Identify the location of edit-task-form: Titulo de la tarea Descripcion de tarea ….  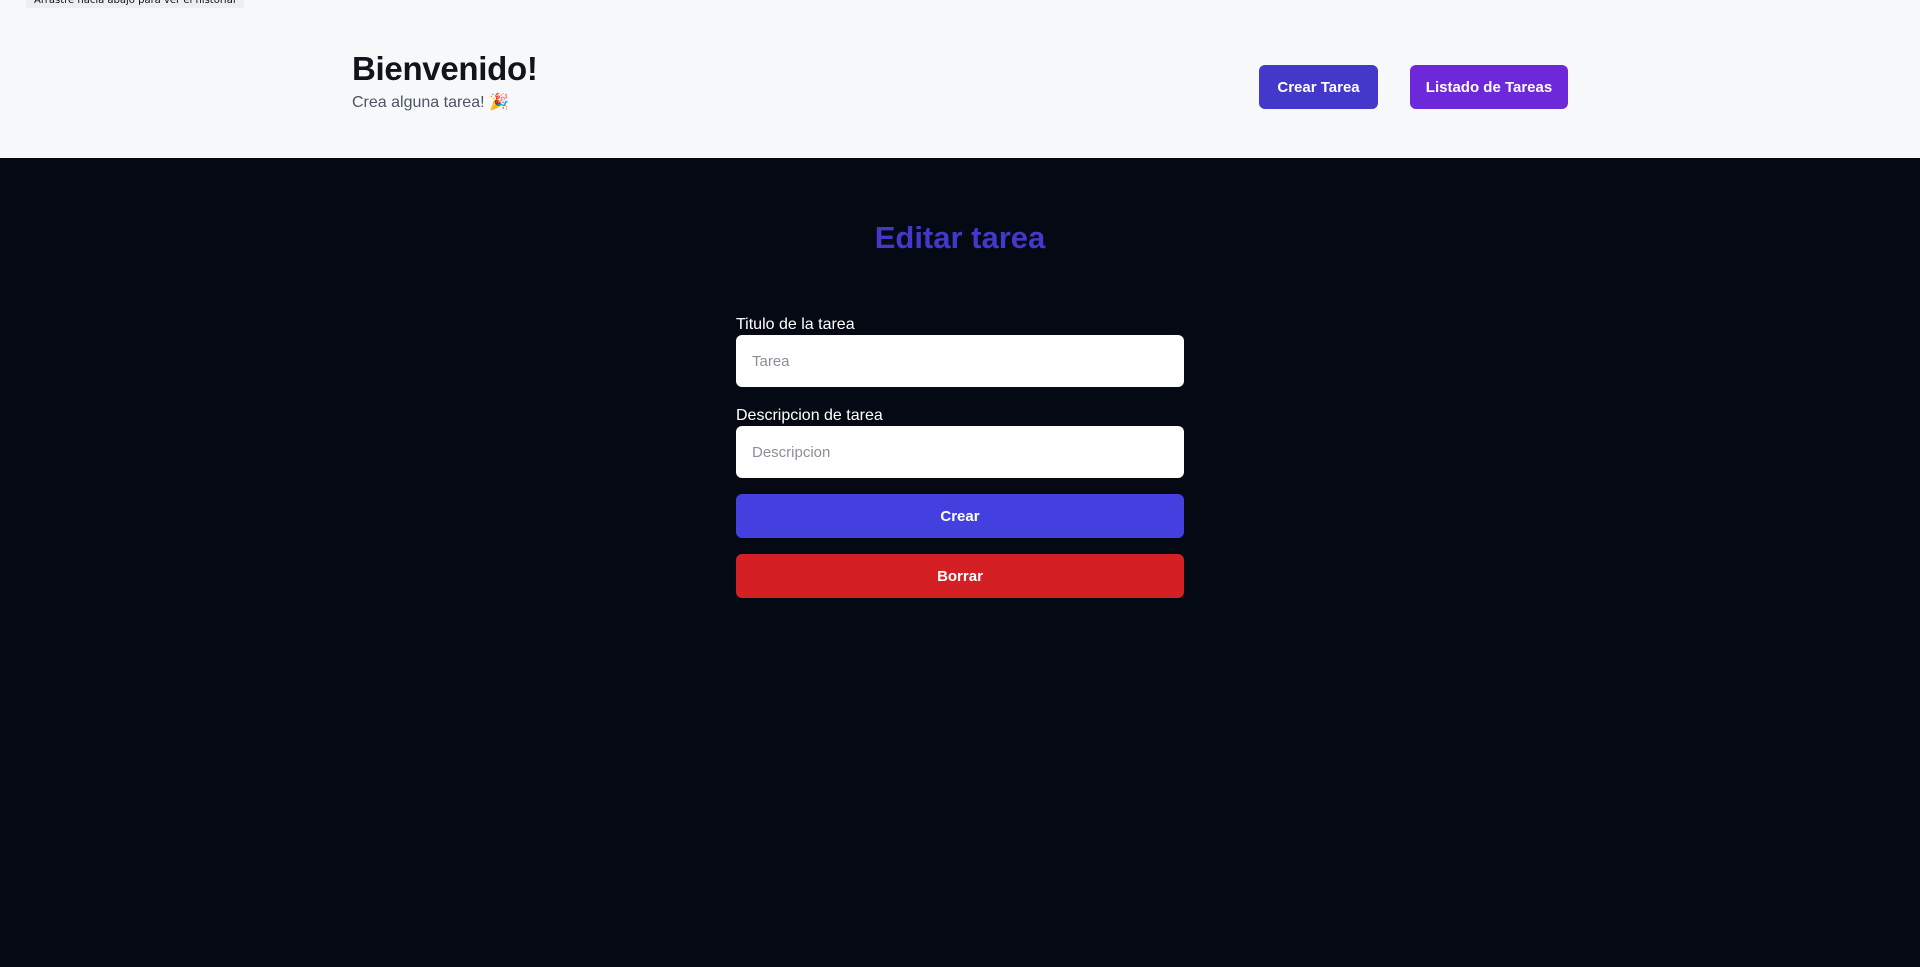
(960, 457).